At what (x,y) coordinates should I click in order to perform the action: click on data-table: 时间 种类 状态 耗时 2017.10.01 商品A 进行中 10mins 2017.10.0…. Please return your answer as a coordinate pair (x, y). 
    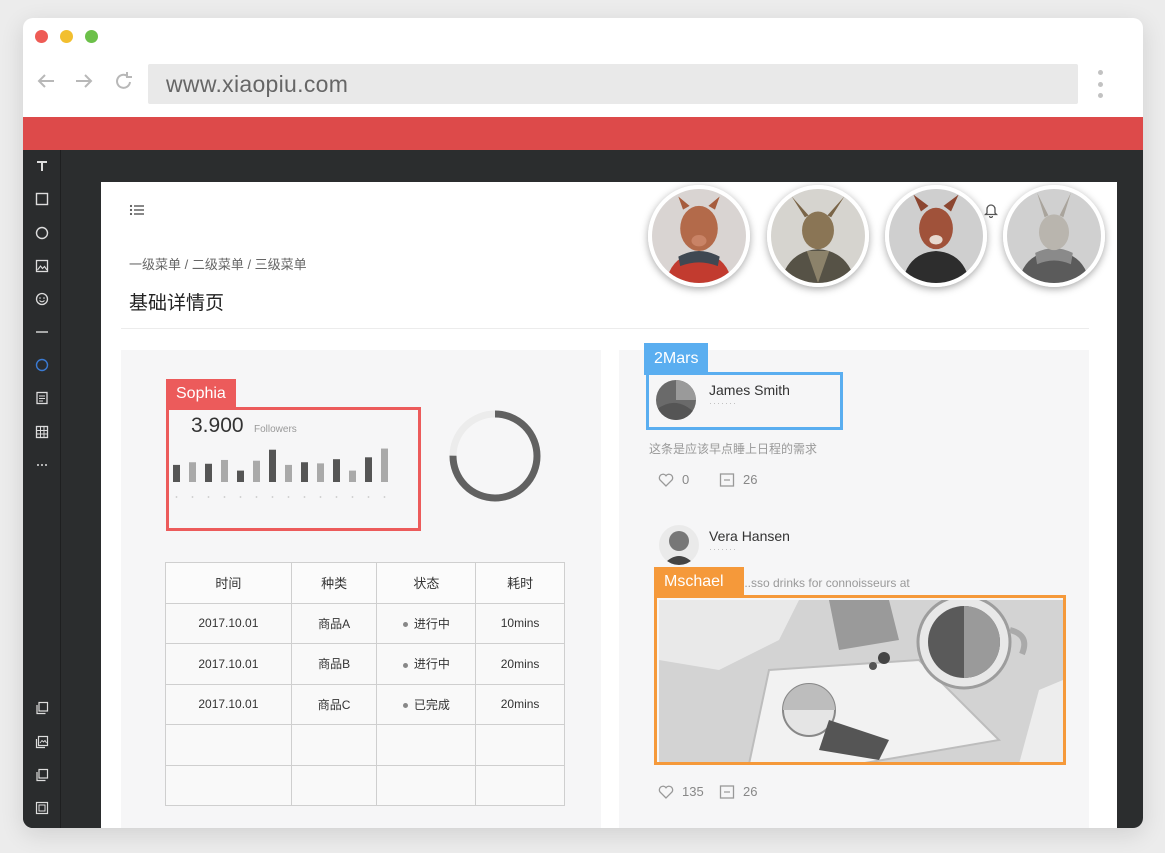
    Looking at the image, I should click on (365, 684).